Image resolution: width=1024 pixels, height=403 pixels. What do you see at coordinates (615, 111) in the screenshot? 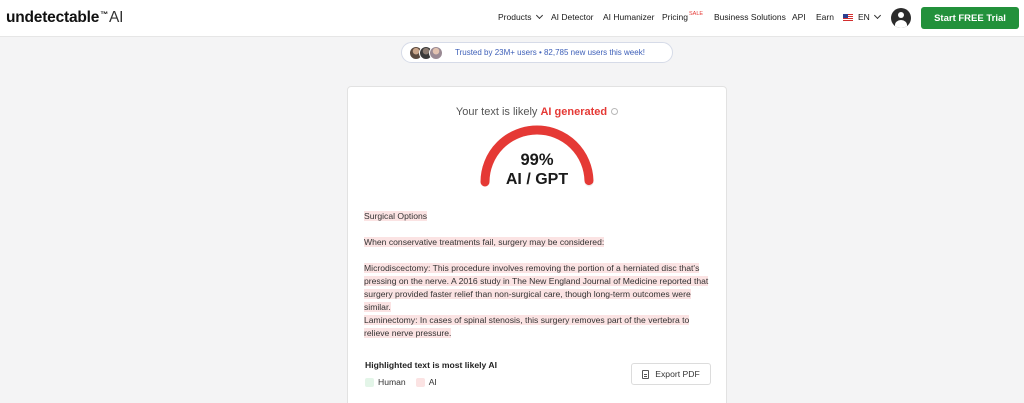
I see `info-icon` at bounding box center [615, 111].